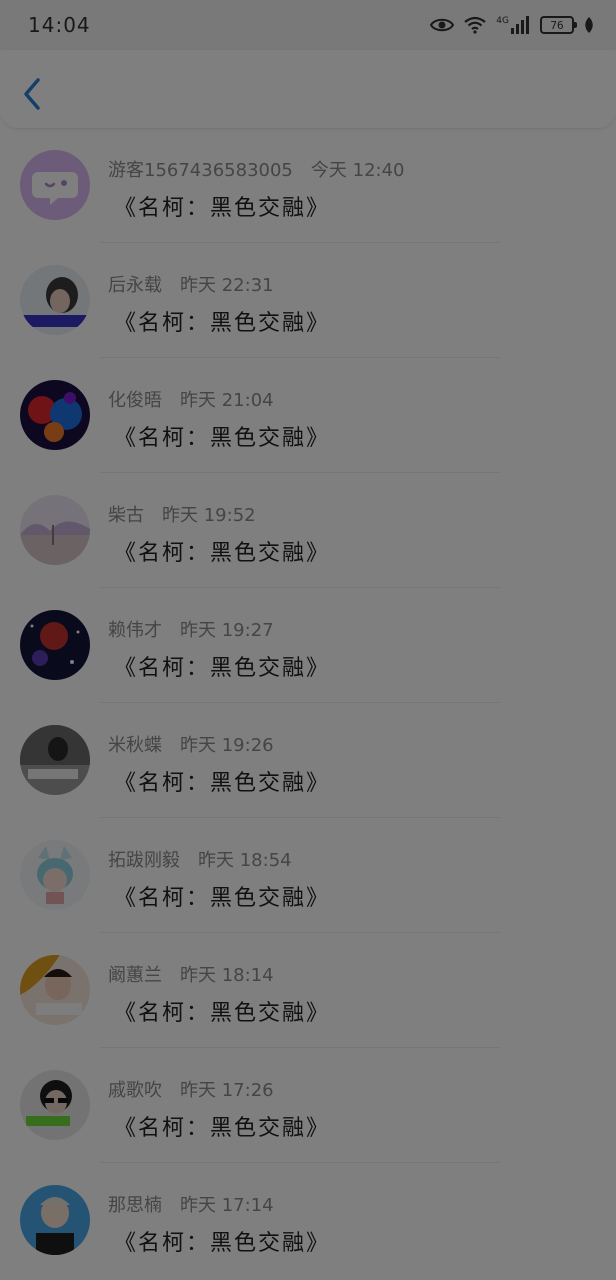 This screenshot has height=1280, width=616. Describe the element at coordinates (308, 25) in the screenshot. I see `status-bar: 14:04 4G 76` at that location.